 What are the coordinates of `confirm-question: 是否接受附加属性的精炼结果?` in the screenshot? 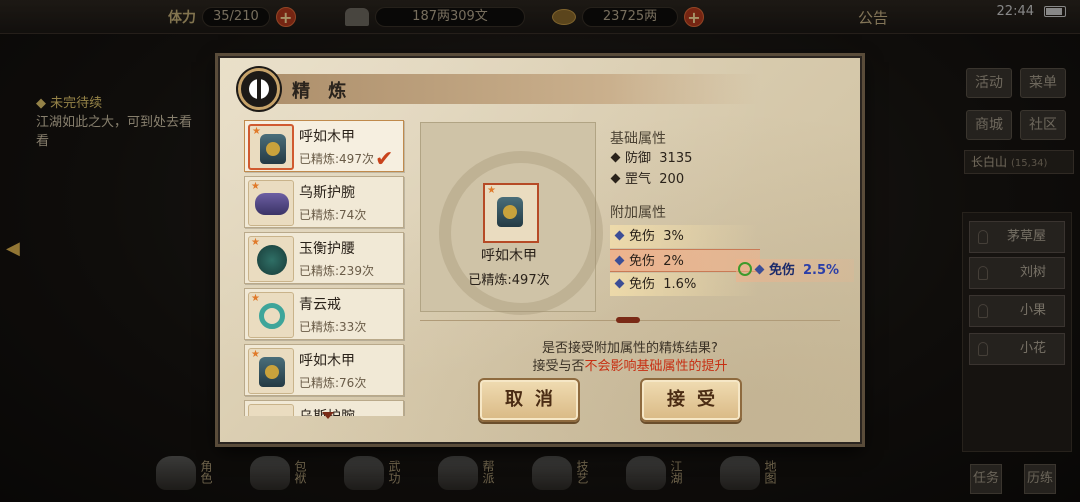 It's located at (630, 348).